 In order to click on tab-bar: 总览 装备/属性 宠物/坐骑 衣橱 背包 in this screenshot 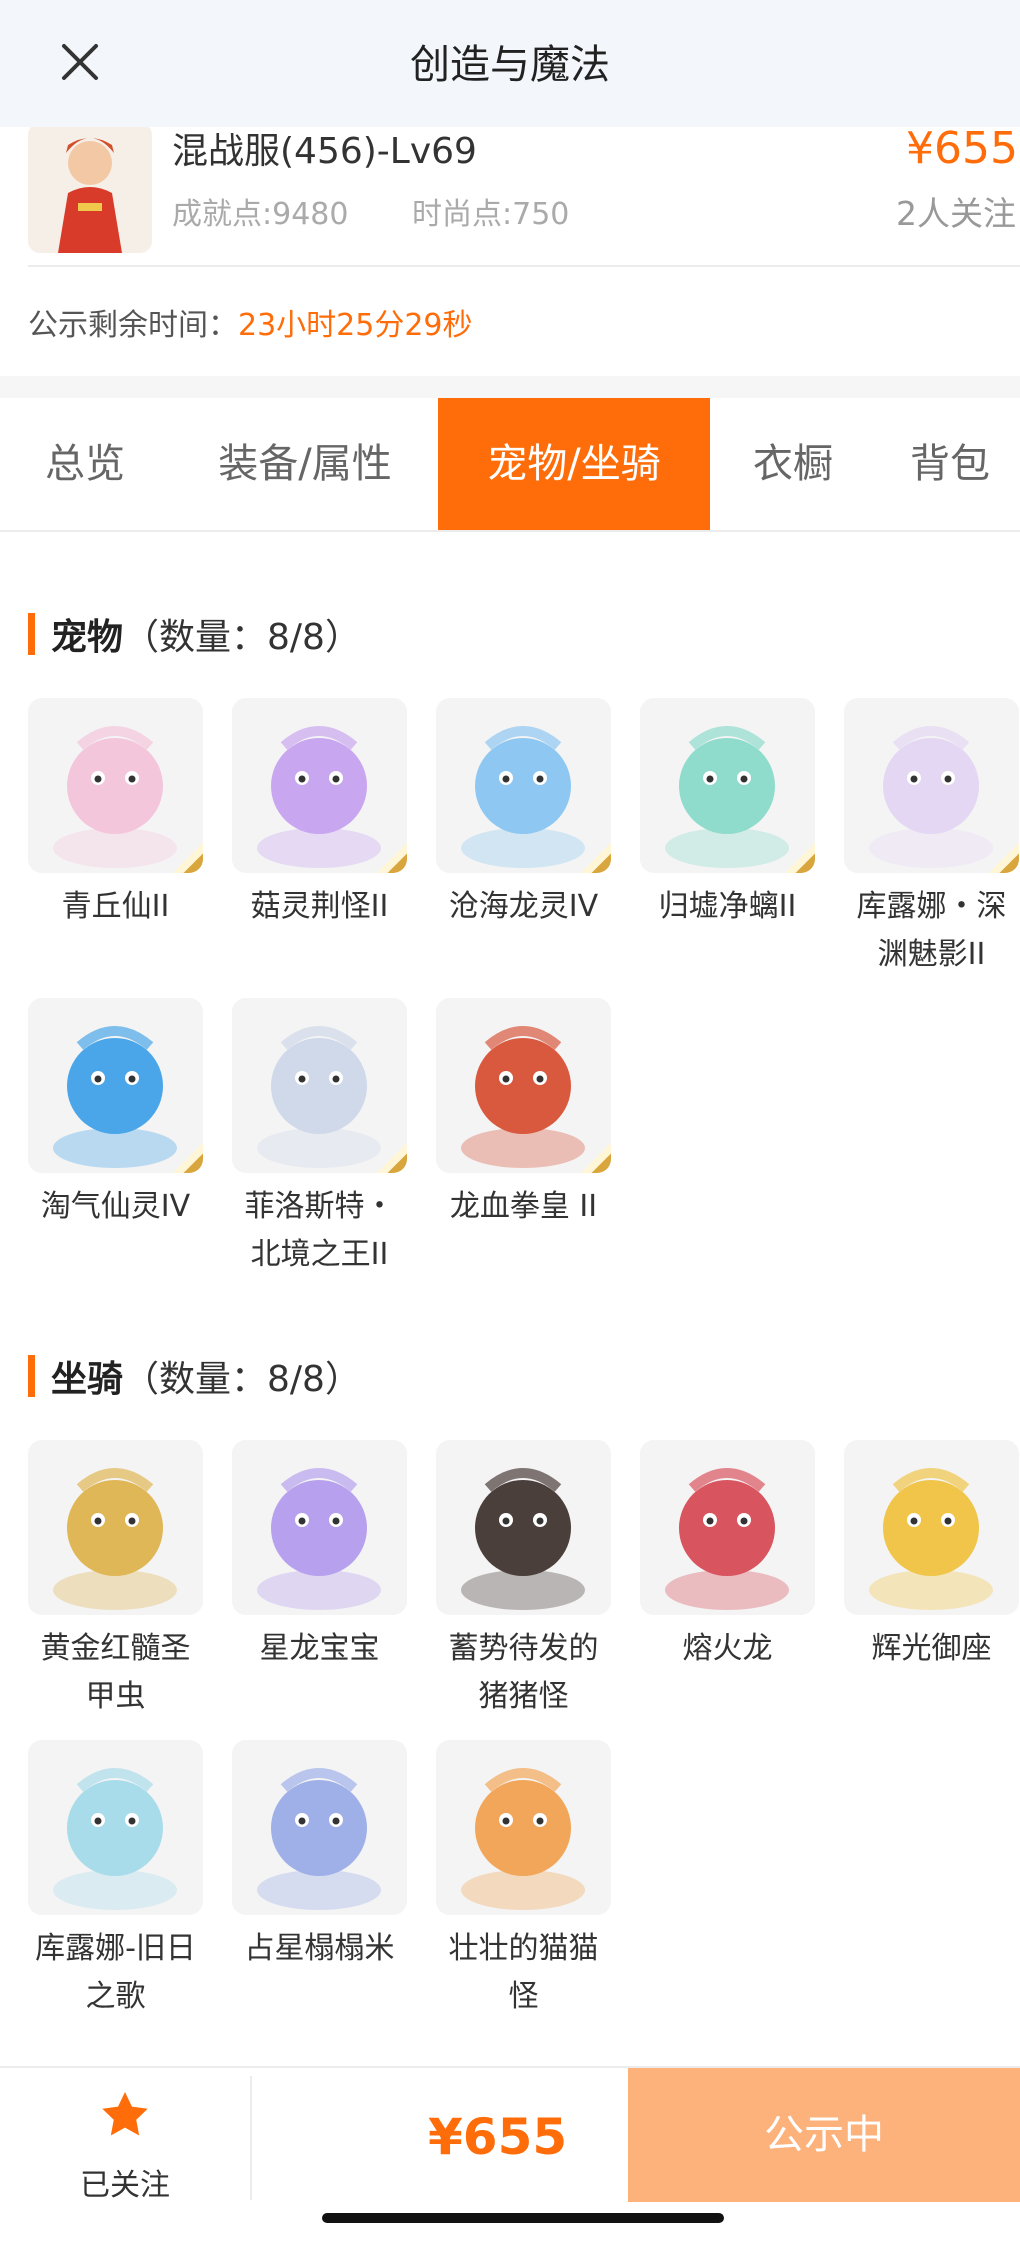, I will do `click(510, 465)`.